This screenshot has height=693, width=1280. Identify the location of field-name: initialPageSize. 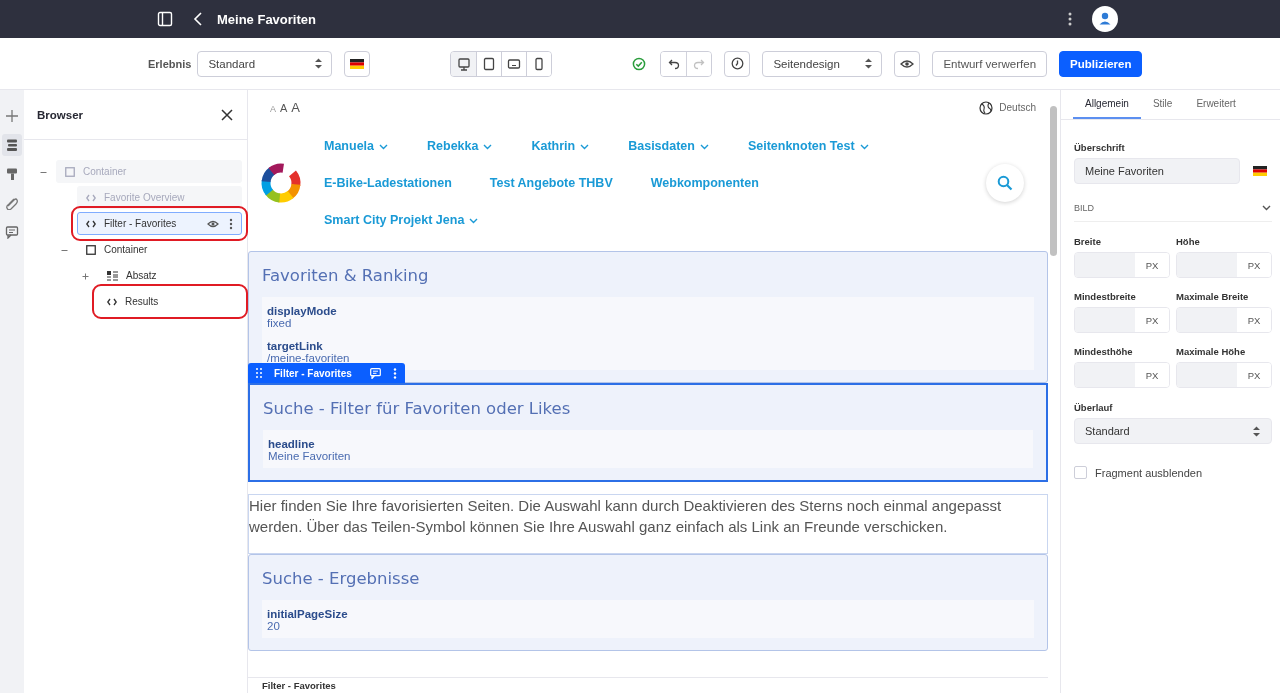
(308, 614).